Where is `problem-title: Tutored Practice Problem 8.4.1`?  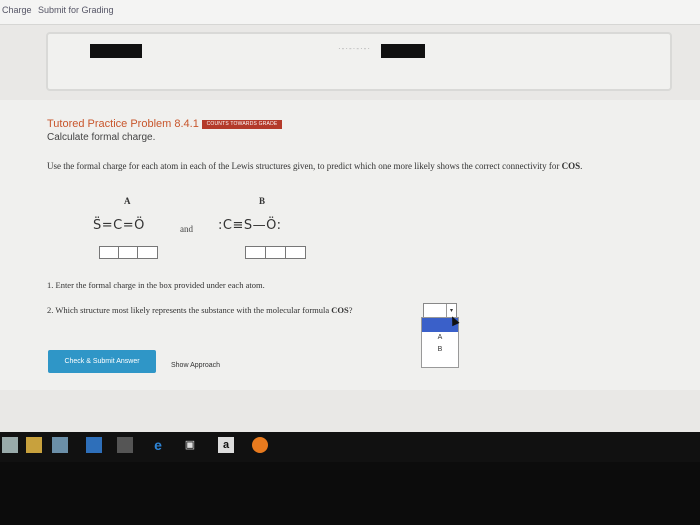 problem-title: Tutored Practice Problem 8.4.1 is located at coordinates (123, 124).